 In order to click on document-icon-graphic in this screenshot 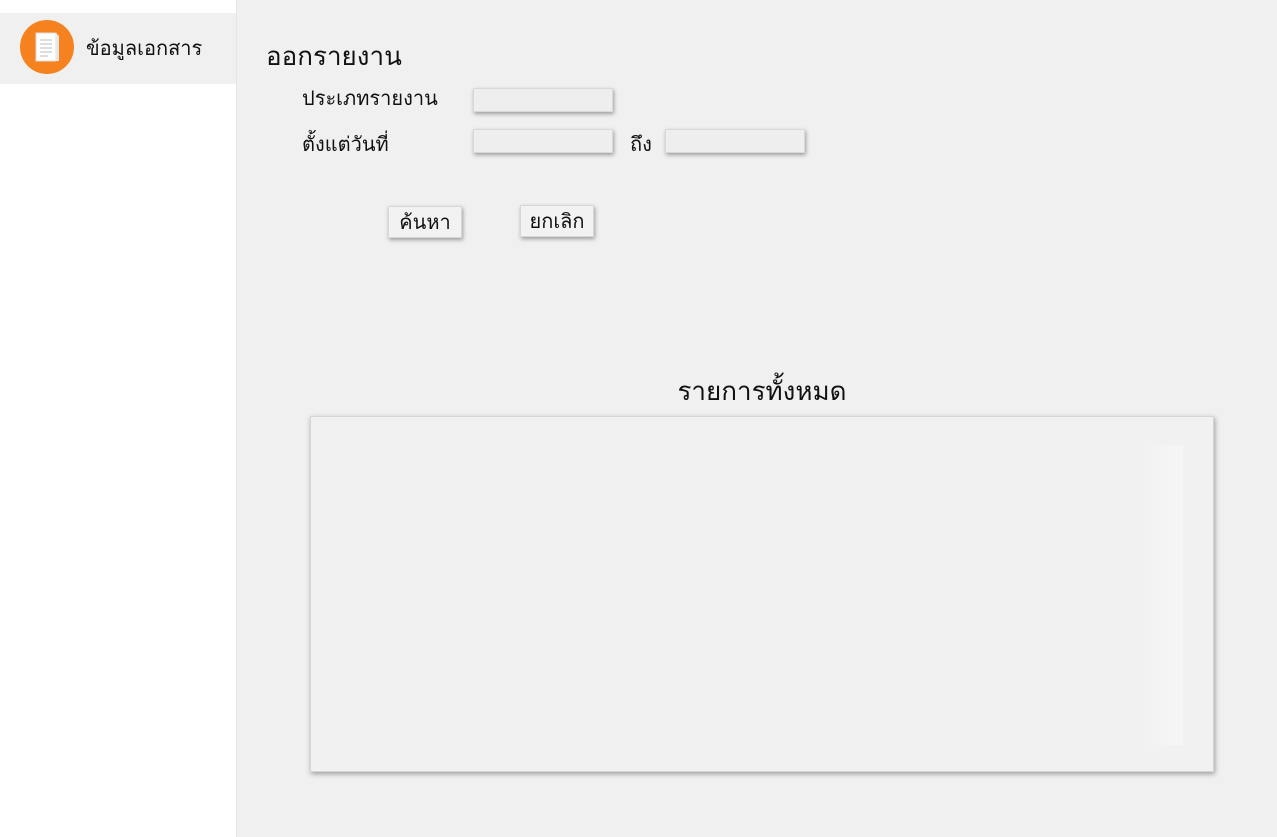, I will do `click(47, 47)`.